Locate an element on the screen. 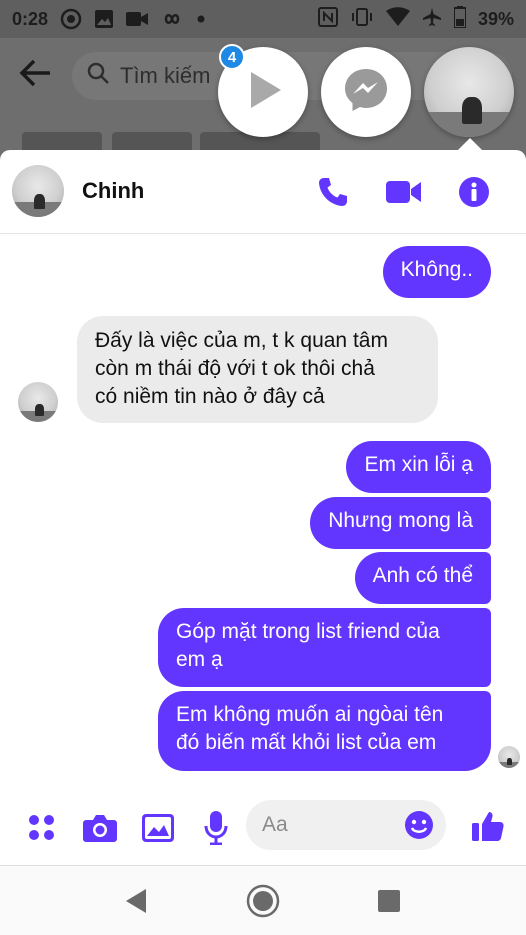 The height and width of the screenshot is (935, 526). airplane-icon is located at coordinates (432, 19).